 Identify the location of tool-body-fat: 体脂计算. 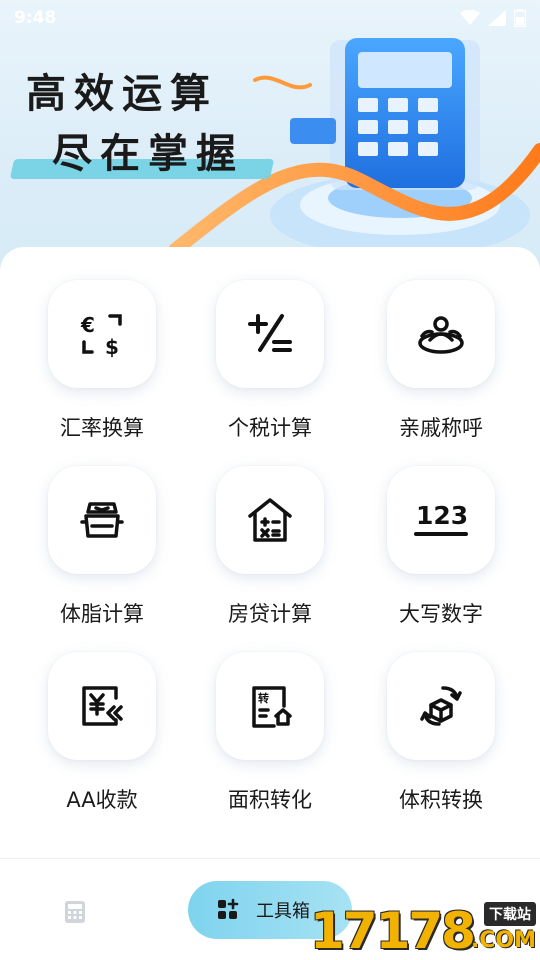
(102, 547).